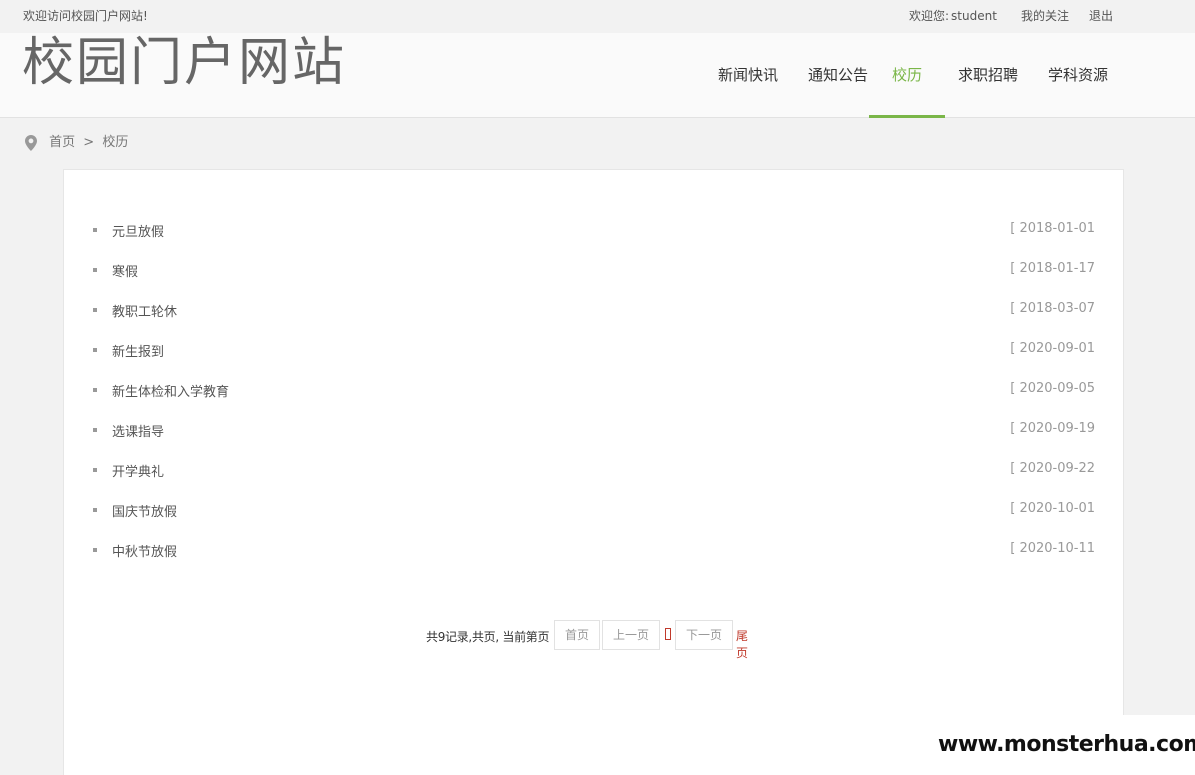  I want to click on watermark: www.monsterhua.com, so click(1064, 745).